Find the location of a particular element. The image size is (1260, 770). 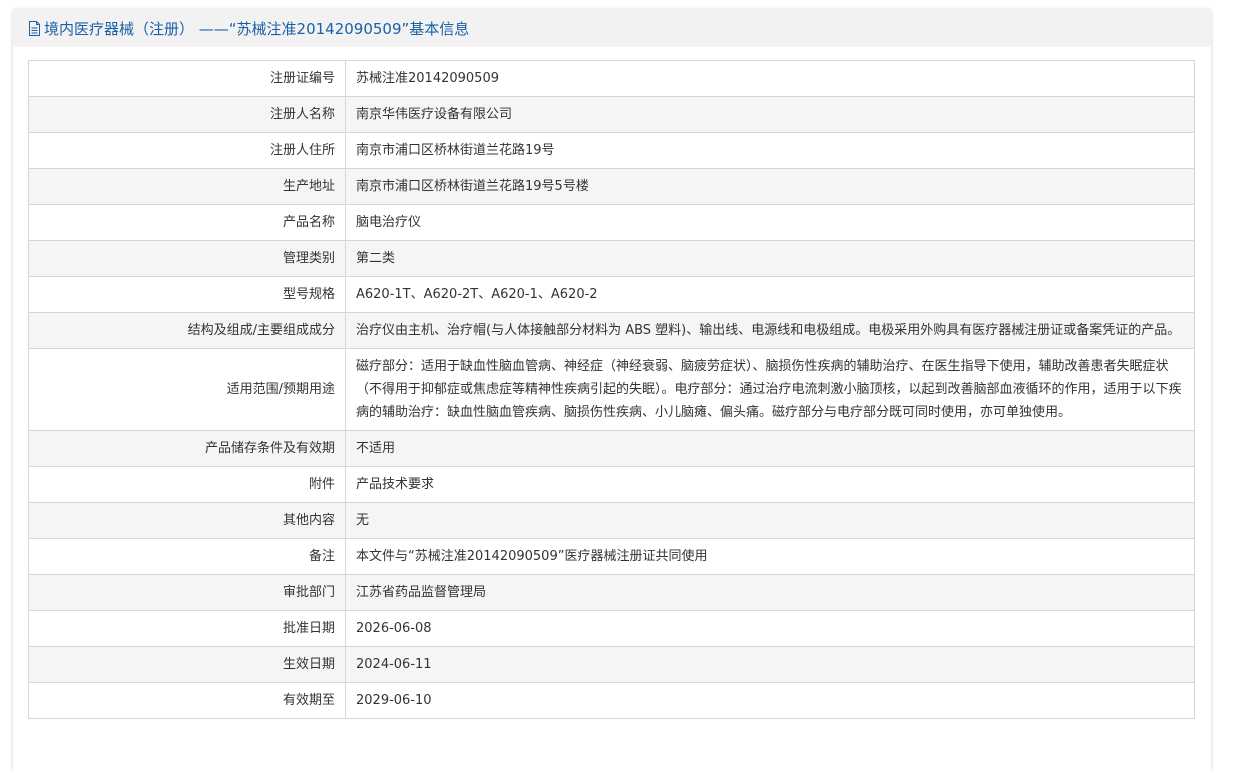

field-label: 其他内容 is located at coordinates (187, 520).